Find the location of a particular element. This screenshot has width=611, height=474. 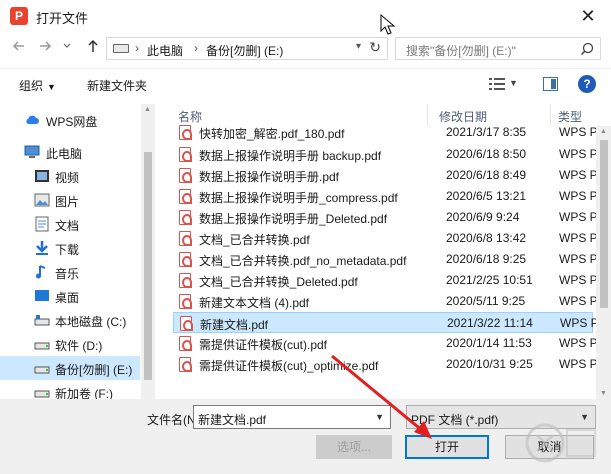

file-date: 2020/6/18 8:50 is located at coordinates (486, 154).